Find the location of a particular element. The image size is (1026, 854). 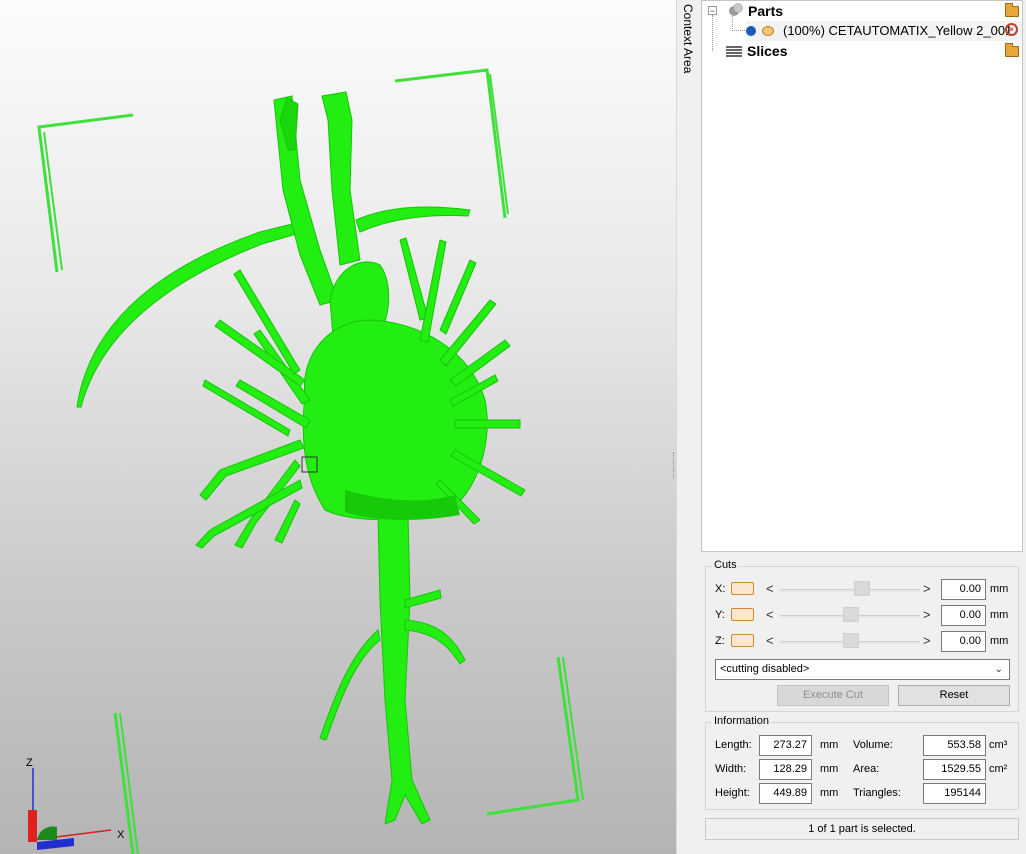

cut-y-toggle is located at coordinates (742, 614).